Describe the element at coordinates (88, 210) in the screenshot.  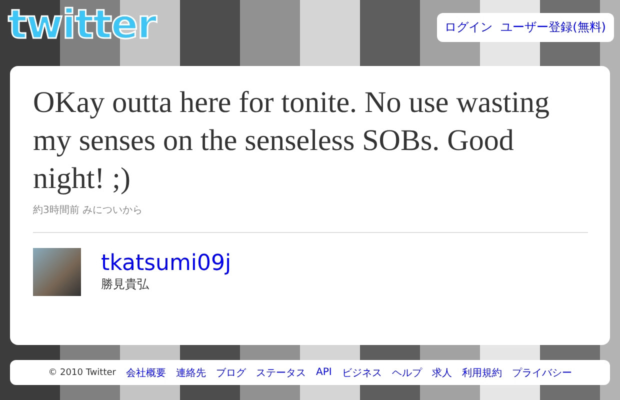
I see `tweet-meta: 約3時間前 みについから` at that location.